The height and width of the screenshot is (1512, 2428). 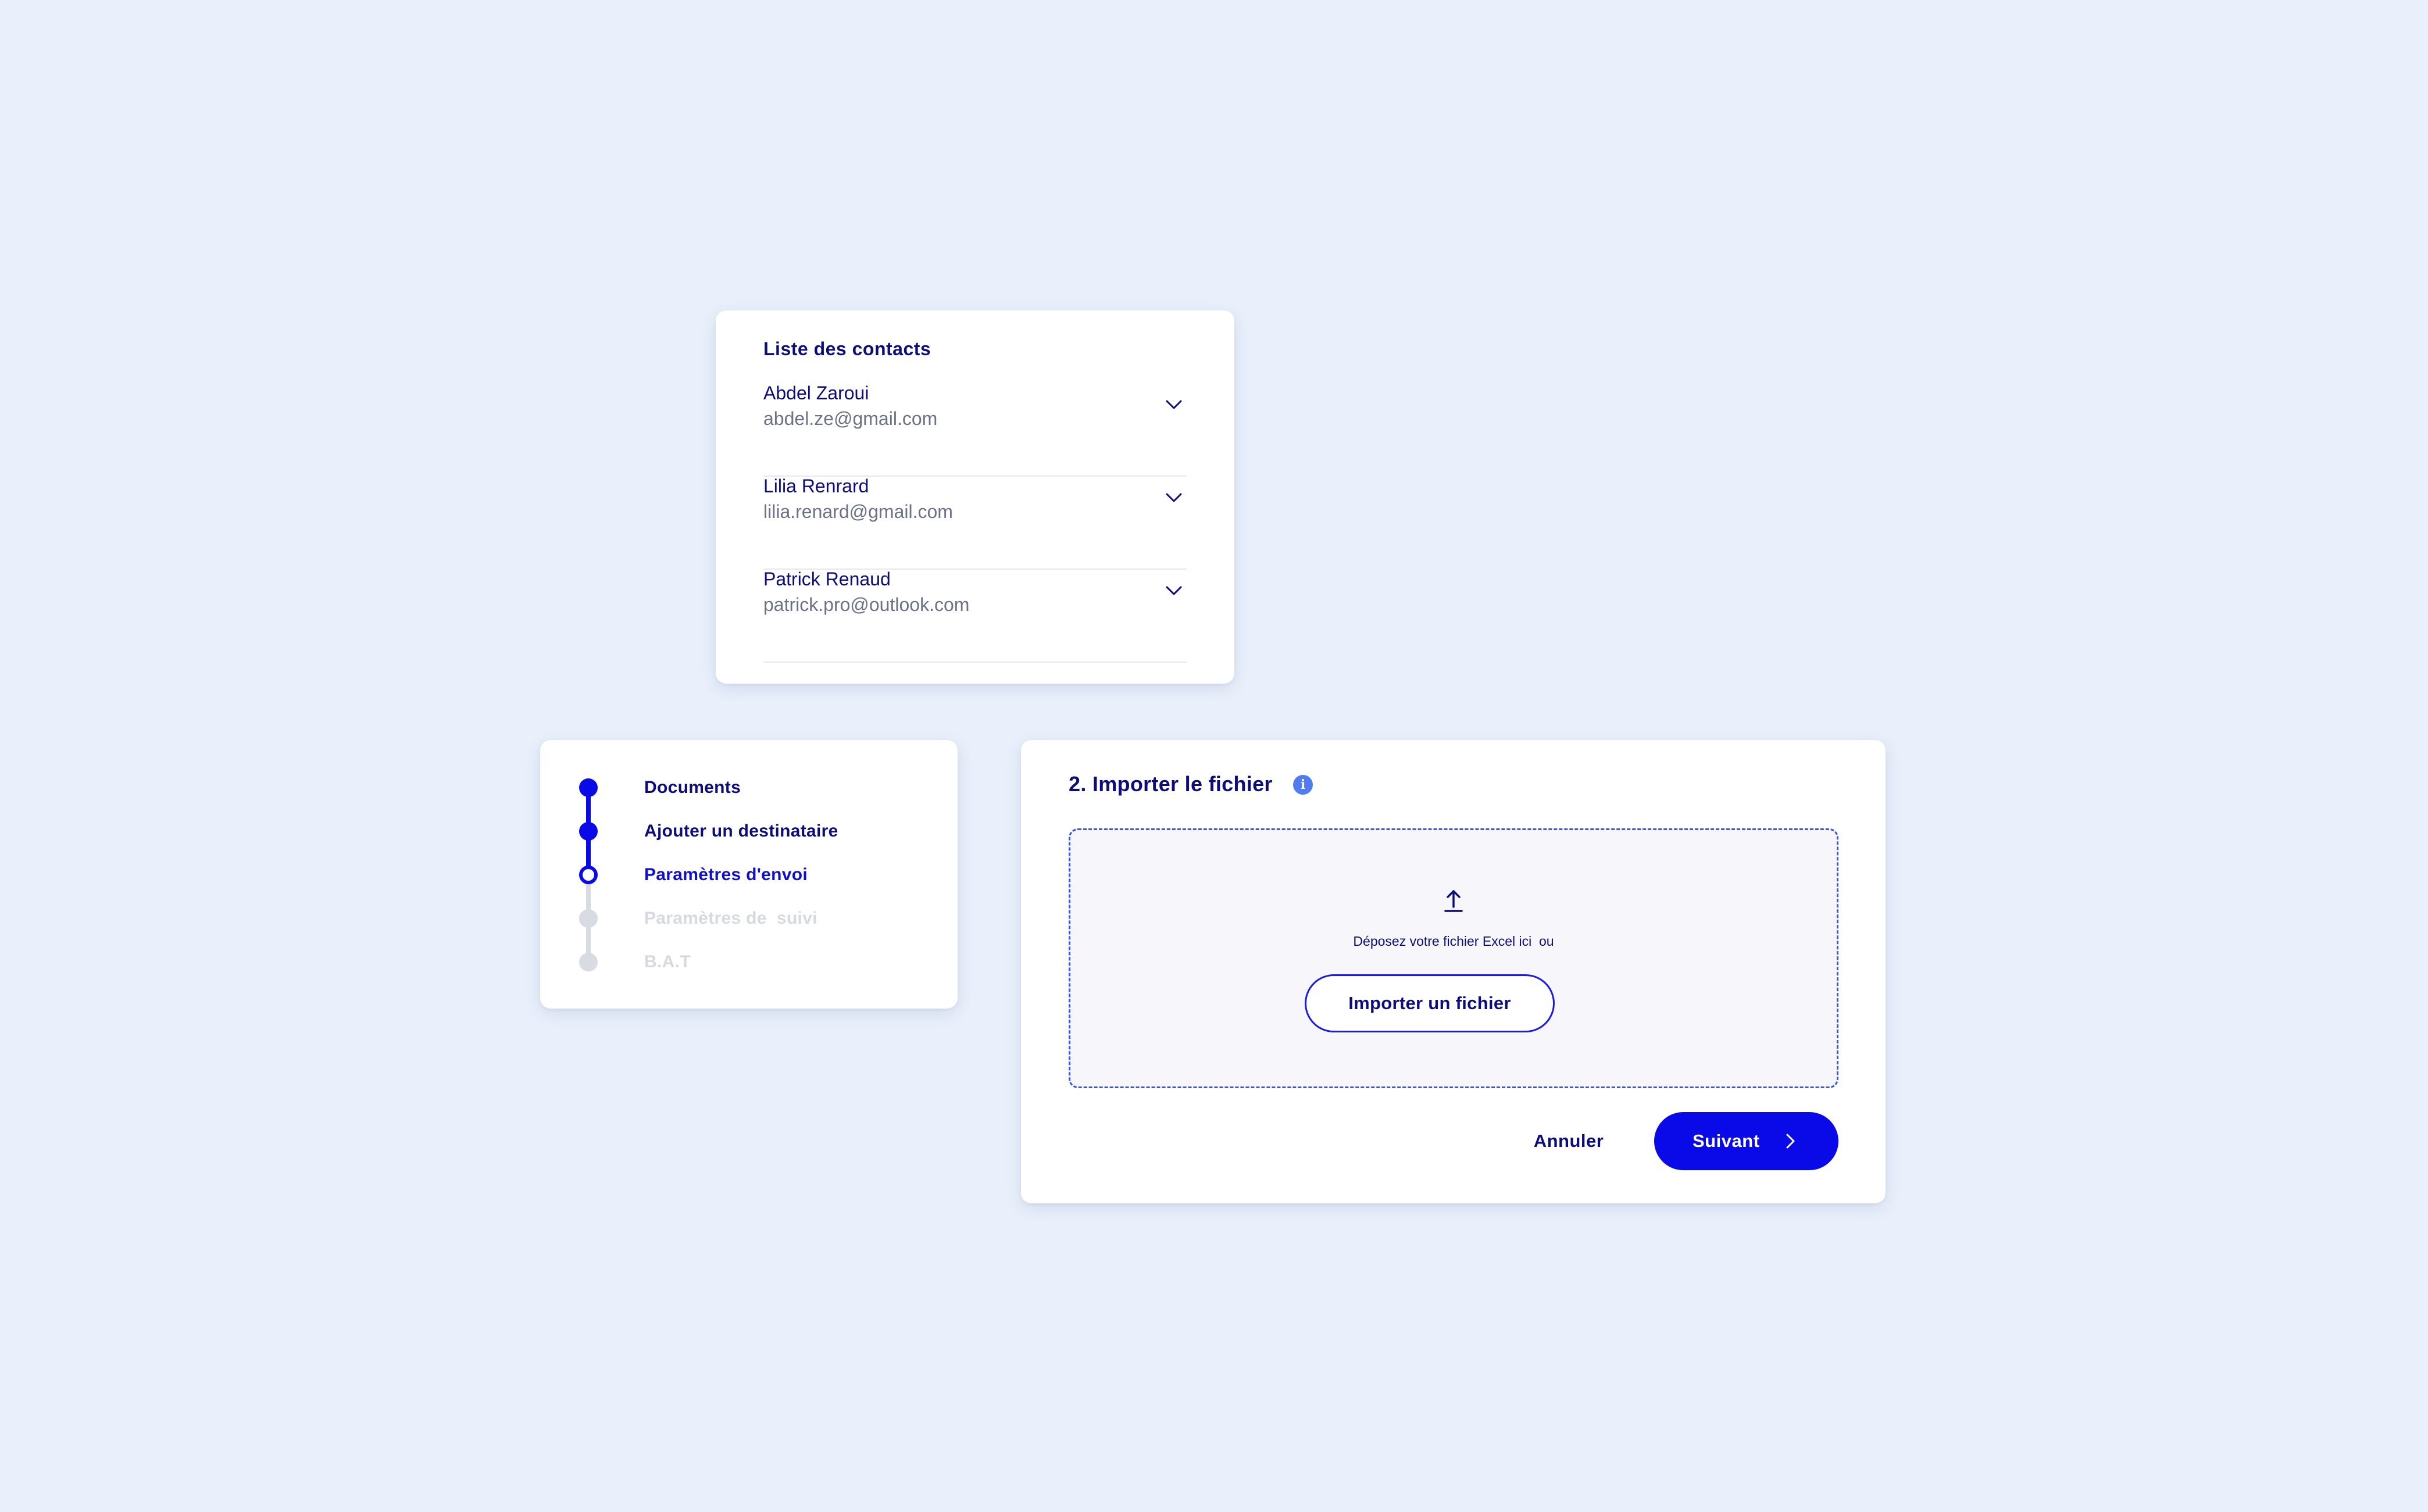 I want to click on contact-item-lilia: Lilia Renrard lilia.renard@gmail.com, so click(x=975, y=523).